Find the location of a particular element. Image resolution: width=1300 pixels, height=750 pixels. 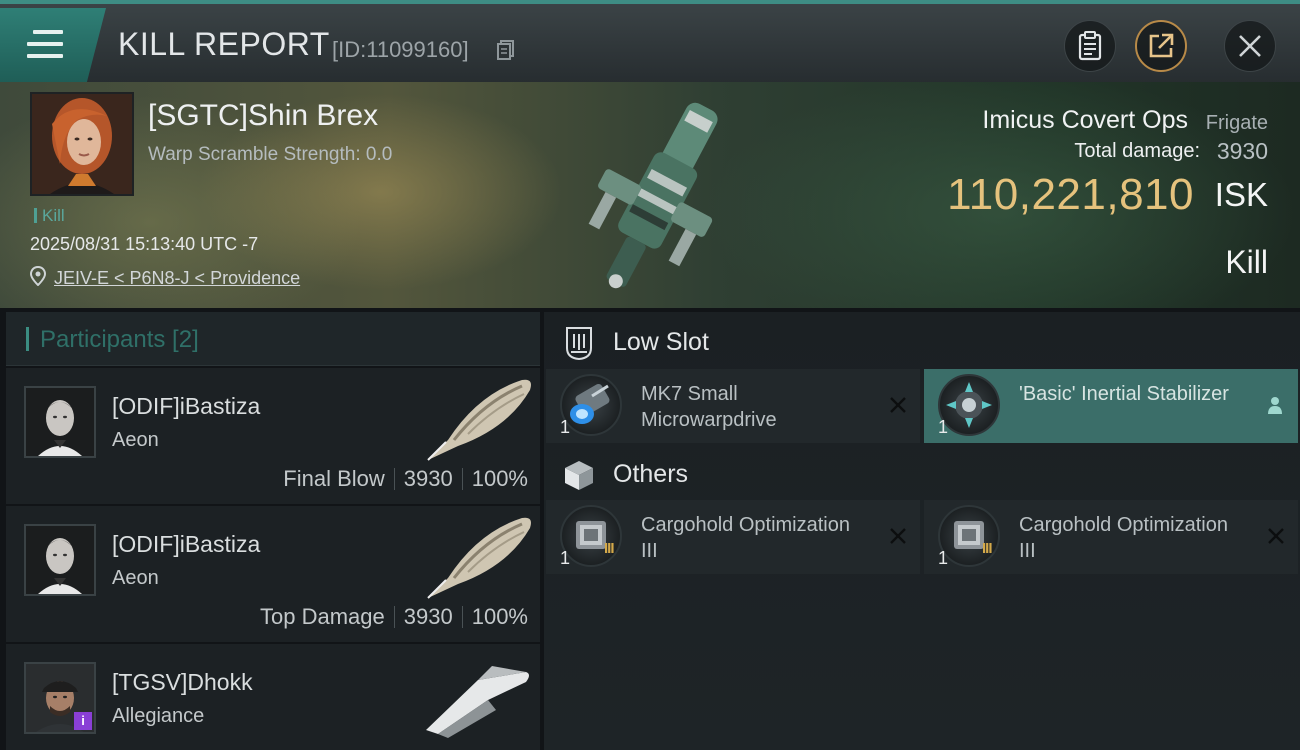

location-link: JEIV-E < P6N8-J < Providence is located at coordinates (177, 278).